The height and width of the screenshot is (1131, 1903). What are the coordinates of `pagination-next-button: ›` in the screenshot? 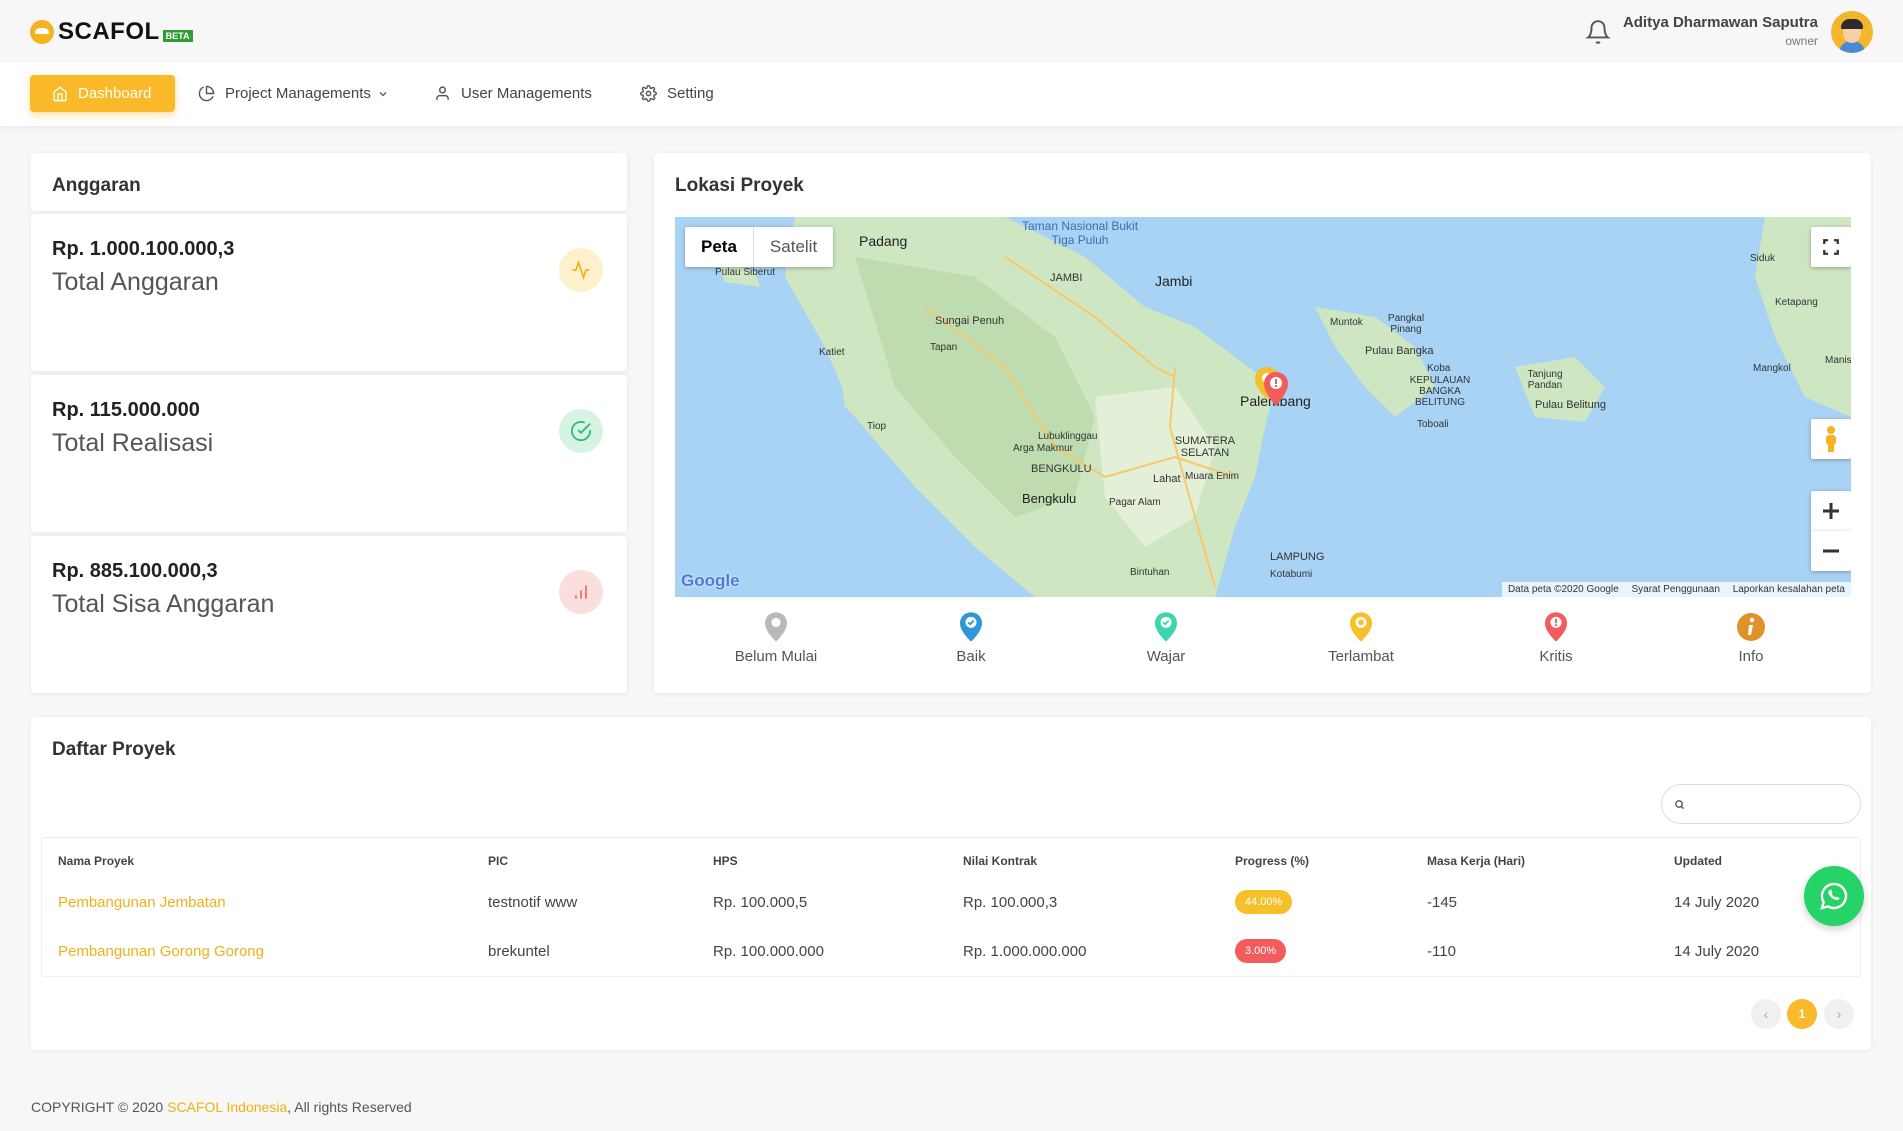 It's located at (1839, 1014).